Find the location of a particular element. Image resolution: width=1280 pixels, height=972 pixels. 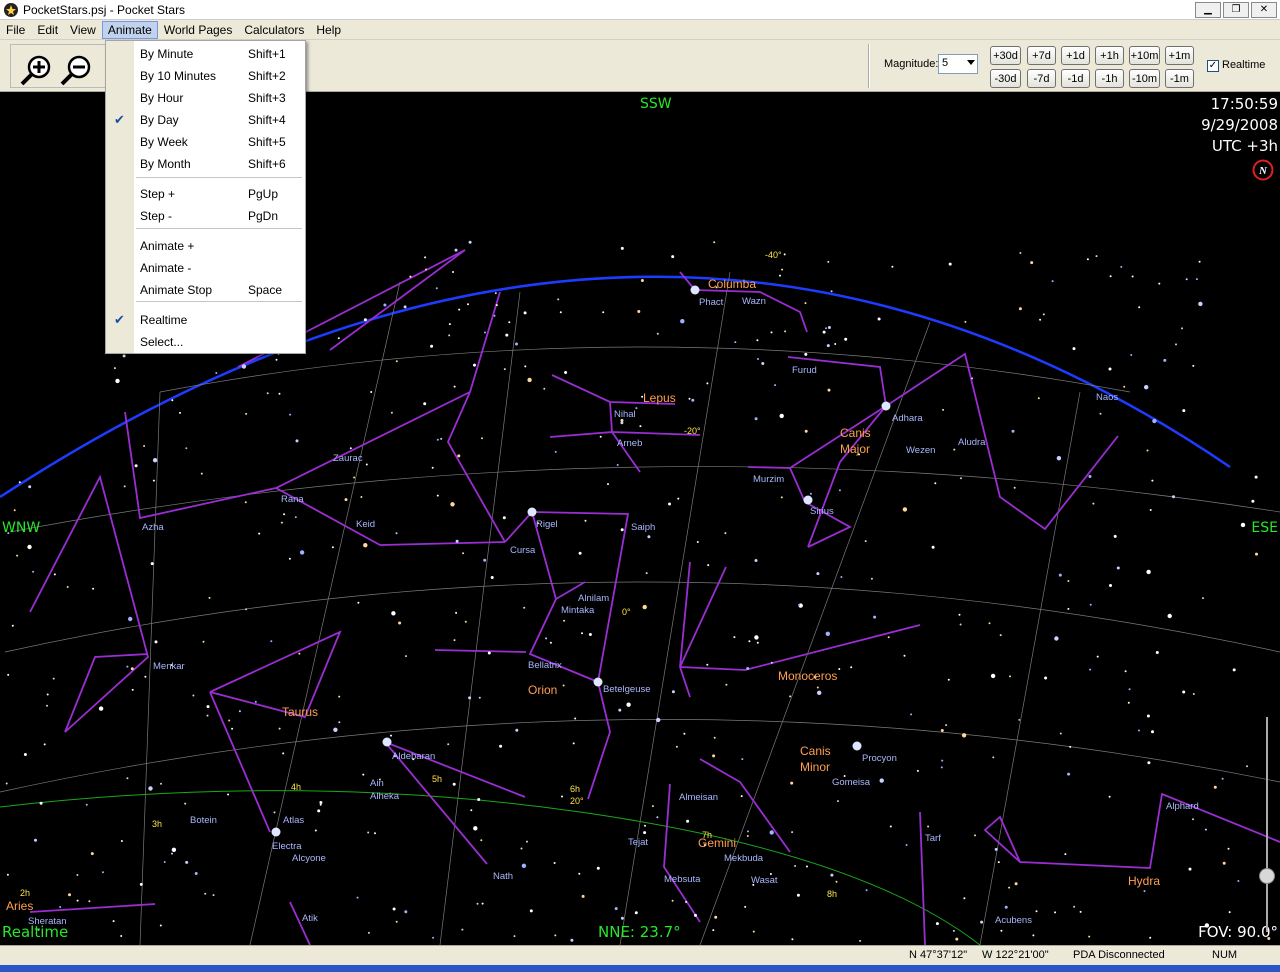

menu-item-animate: Animate + is located at coordinates (205, 246).